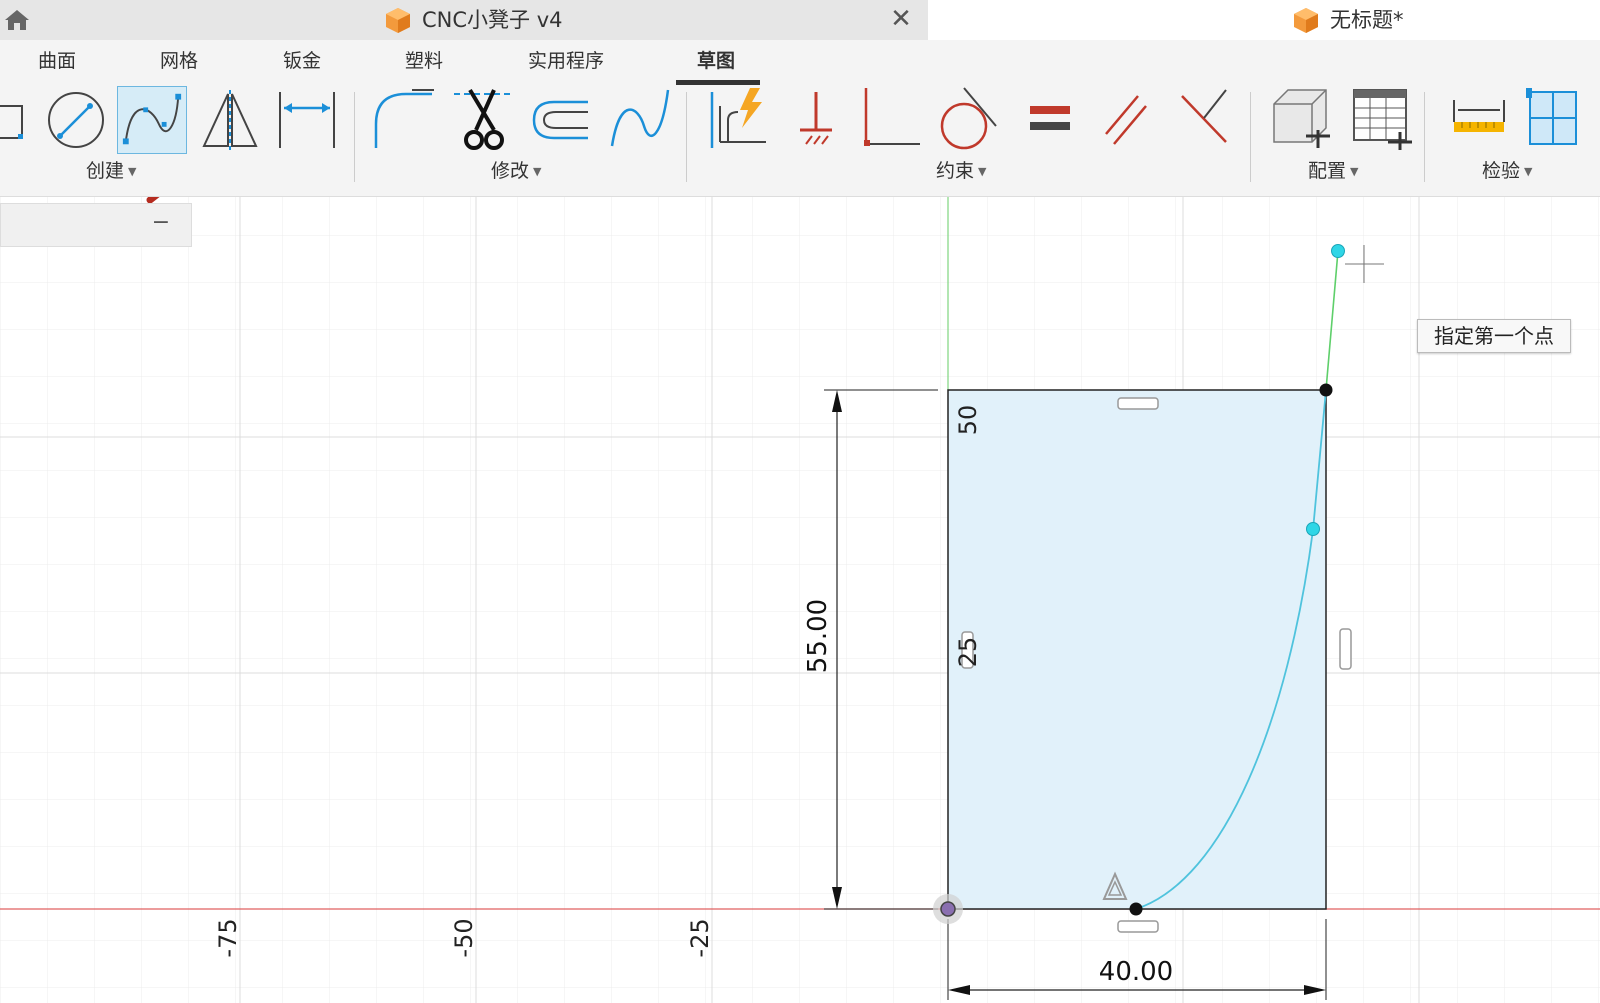 Image resolution: width=1600 pixels, height=1003 pixels. I want to click on section-analysis-icon, so click(1553, 120).